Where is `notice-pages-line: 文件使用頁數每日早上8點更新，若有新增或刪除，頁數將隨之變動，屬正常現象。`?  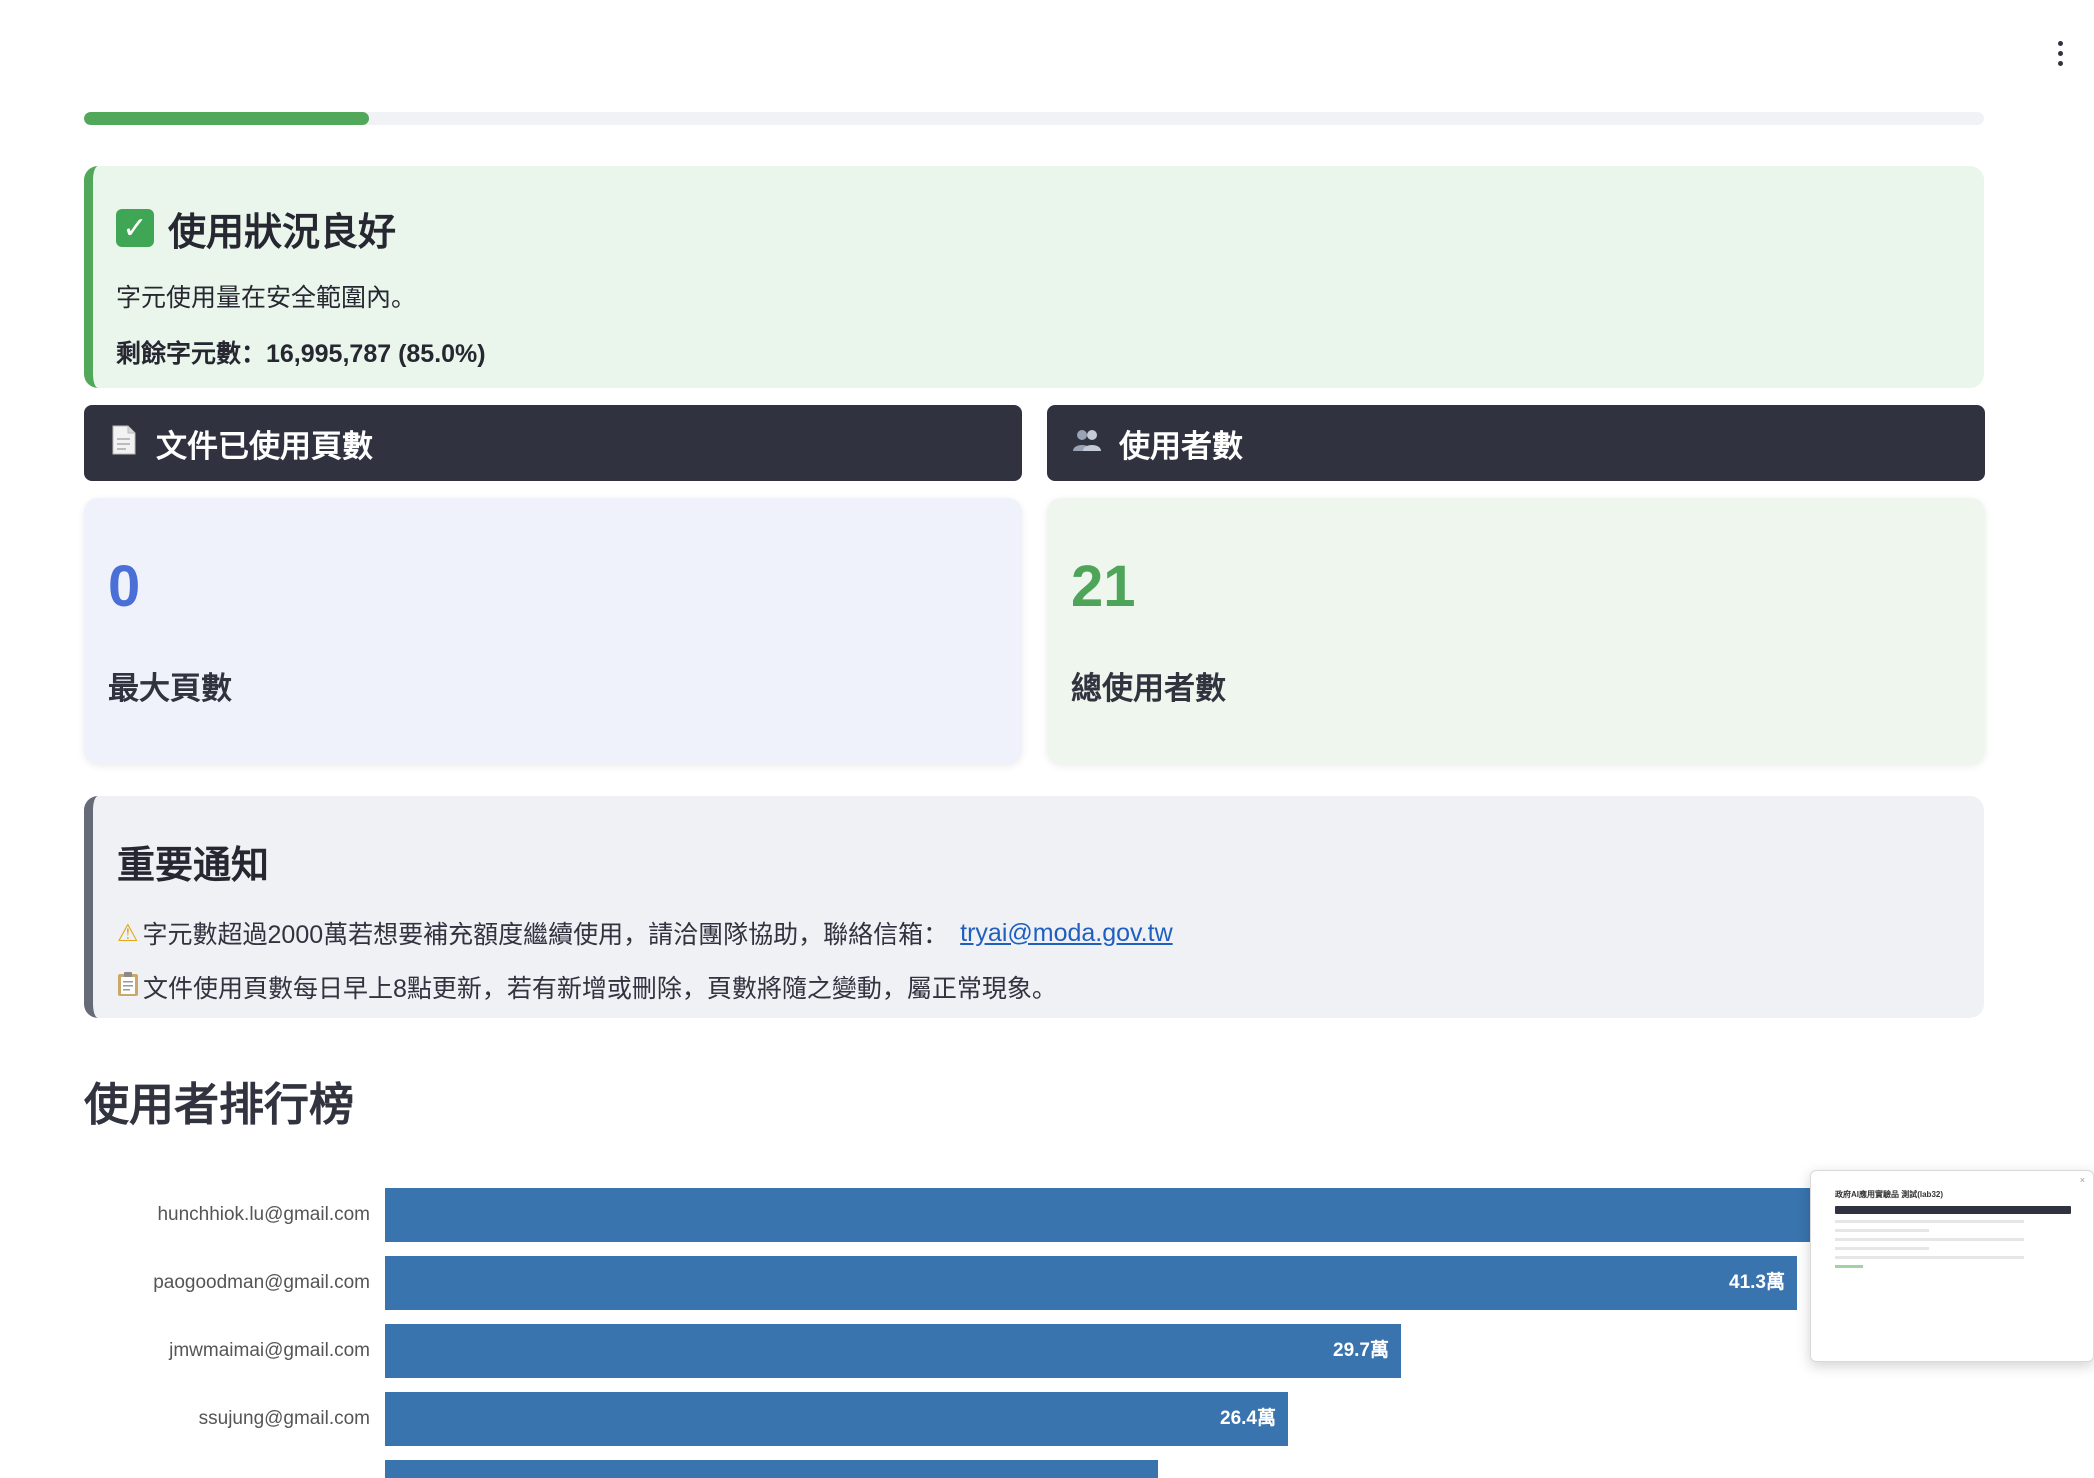 notice-pages-line: 文件使用頁數每日早上8點更新，若有新增或刪除，頁數將隨之變動，屬正常現象。 is located at coordinates (1050, 987).